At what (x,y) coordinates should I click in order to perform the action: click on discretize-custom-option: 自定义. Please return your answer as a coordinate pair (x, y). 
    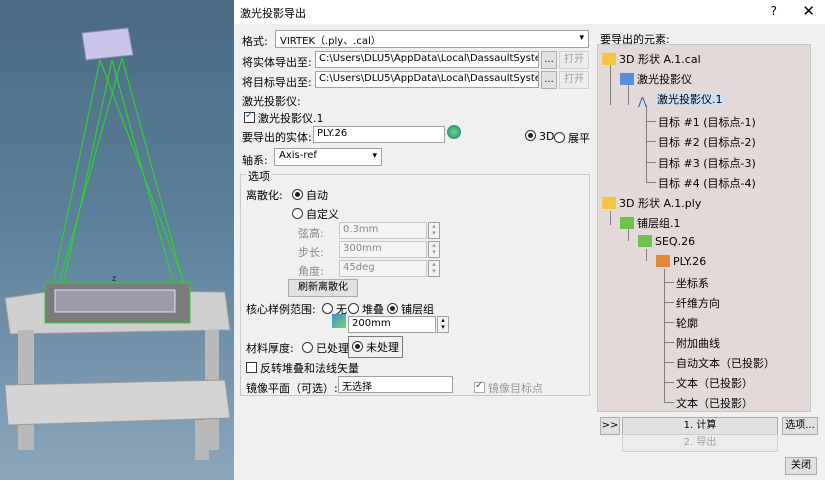
    Looking at the image, I should click on (315, 214).